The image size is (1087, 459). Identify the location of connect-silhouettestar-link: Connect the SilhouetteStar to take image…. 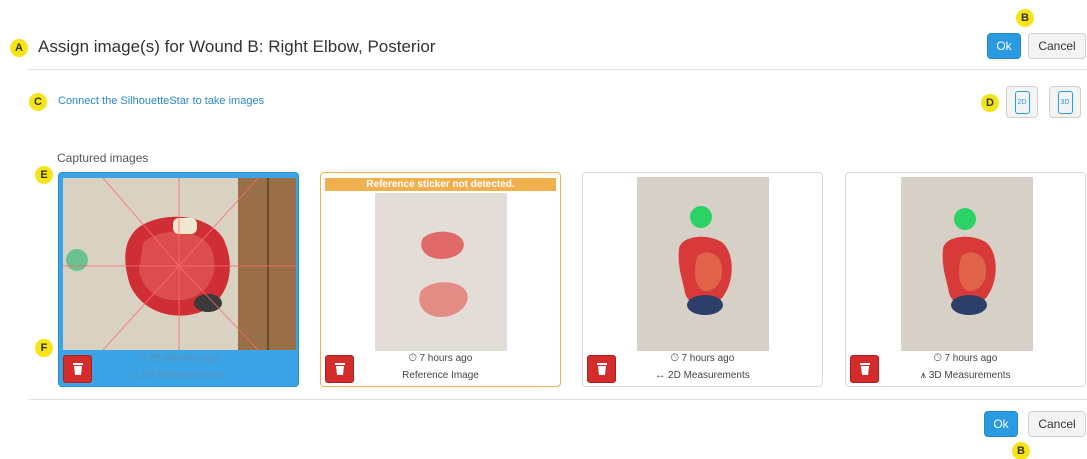
(161, 101).